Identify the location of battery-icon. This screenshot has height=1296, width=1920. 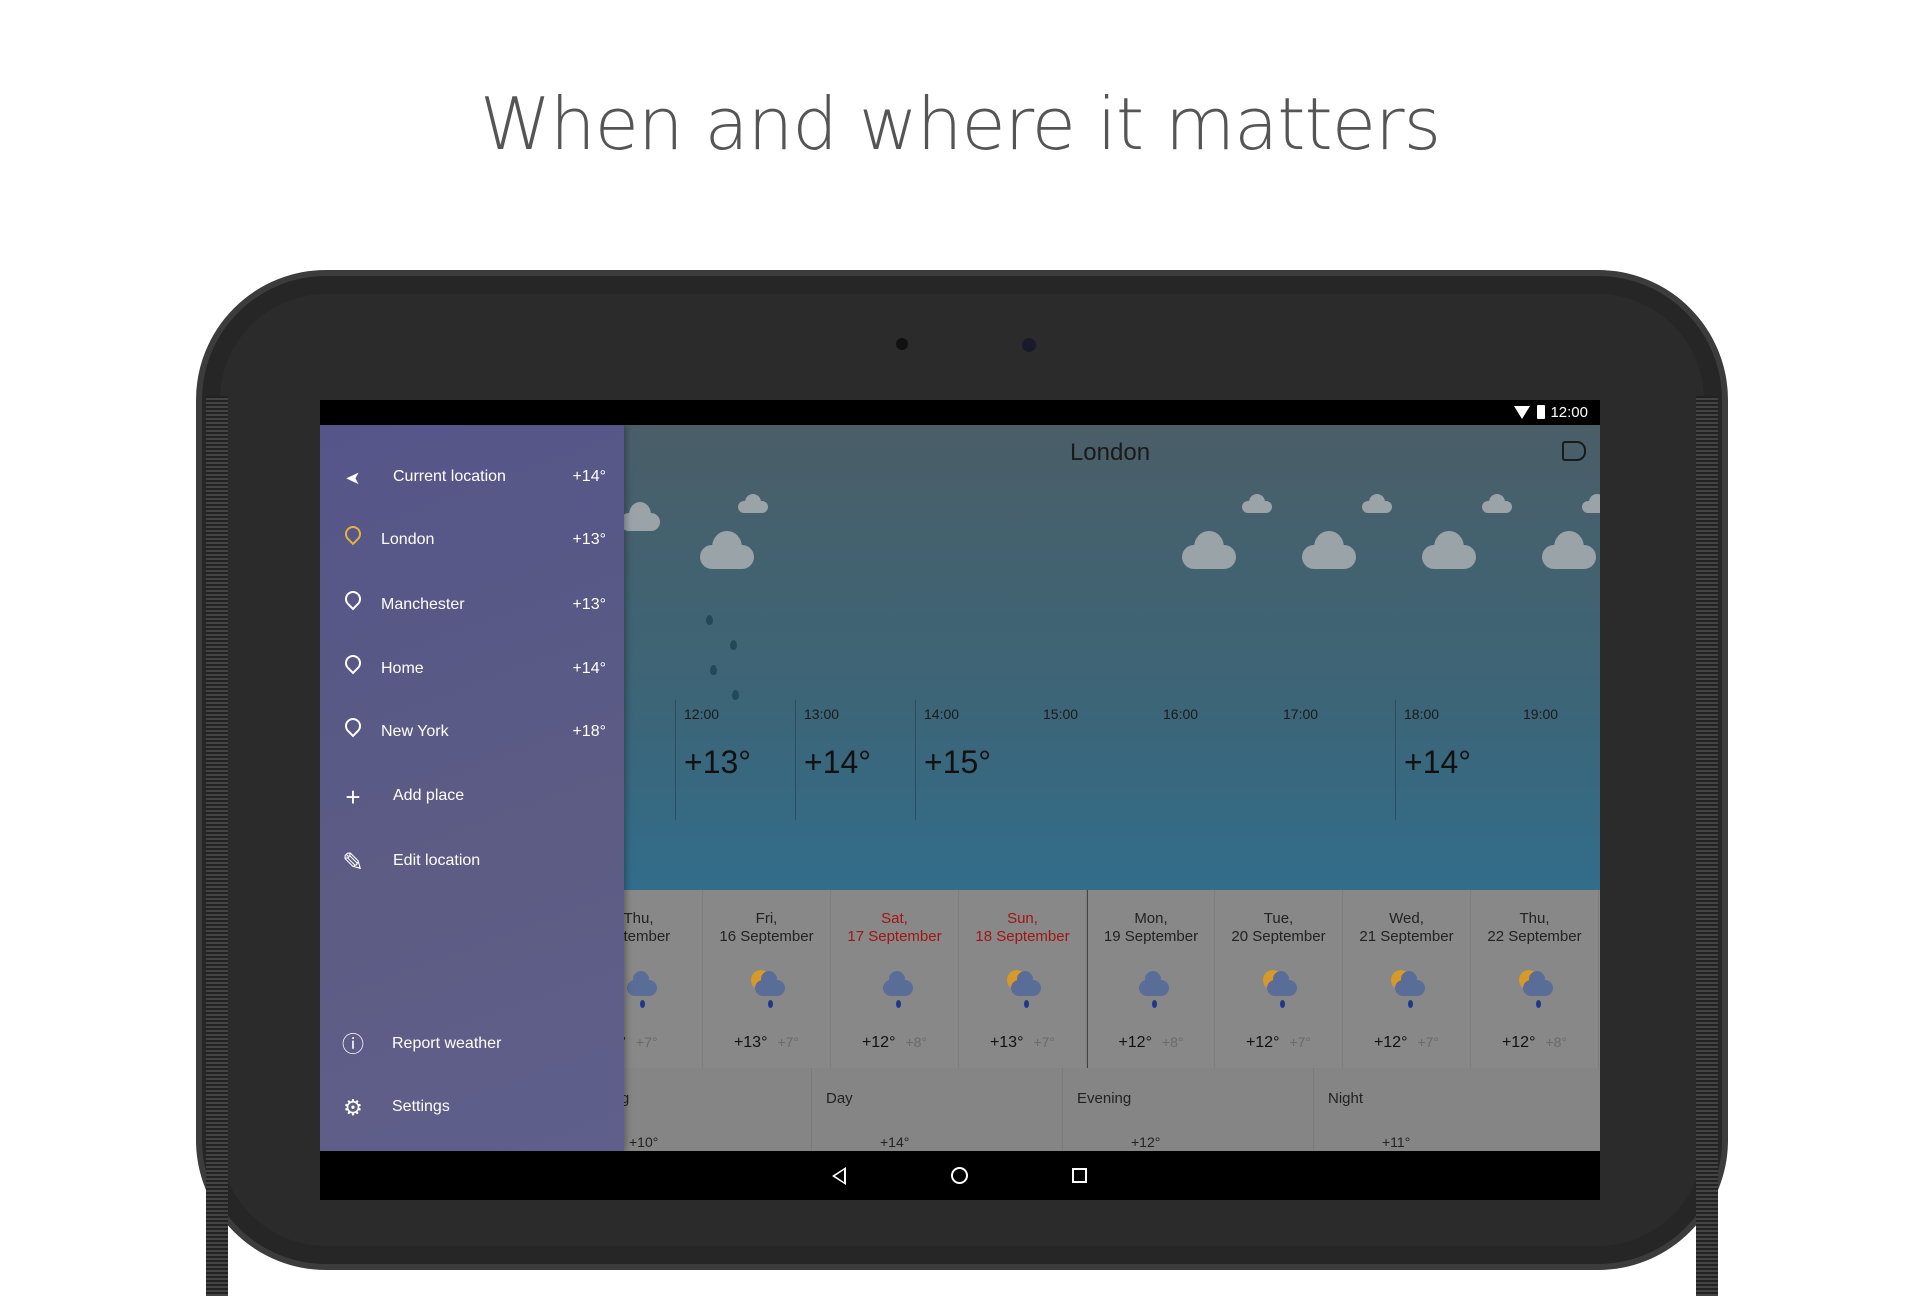
(1541, 412).